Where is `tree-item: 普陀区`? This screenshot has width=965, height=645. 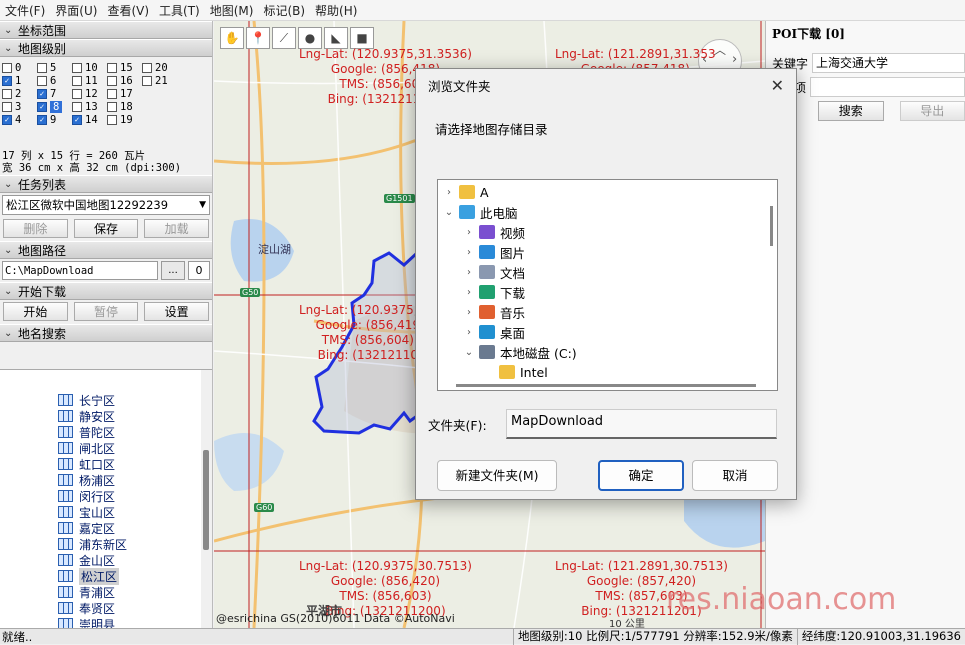 tree-item: 普陀区 is located at coordinates (86, 432).